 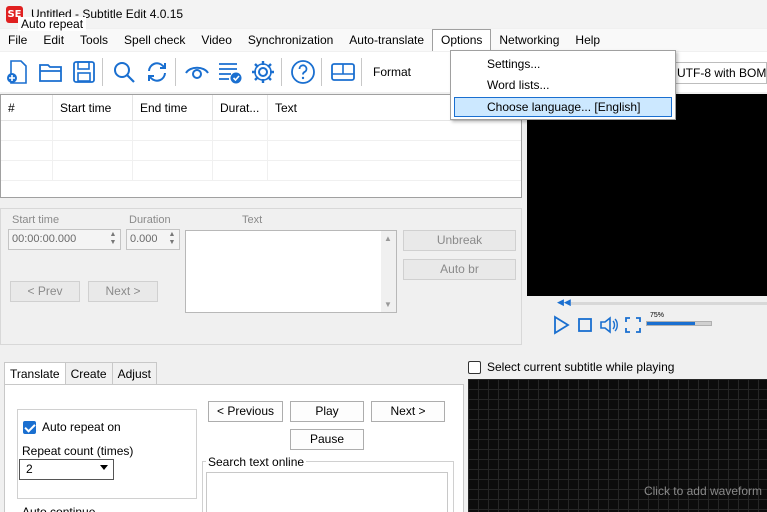 I want to click on menu-file: File, so click(x=17, y=40).